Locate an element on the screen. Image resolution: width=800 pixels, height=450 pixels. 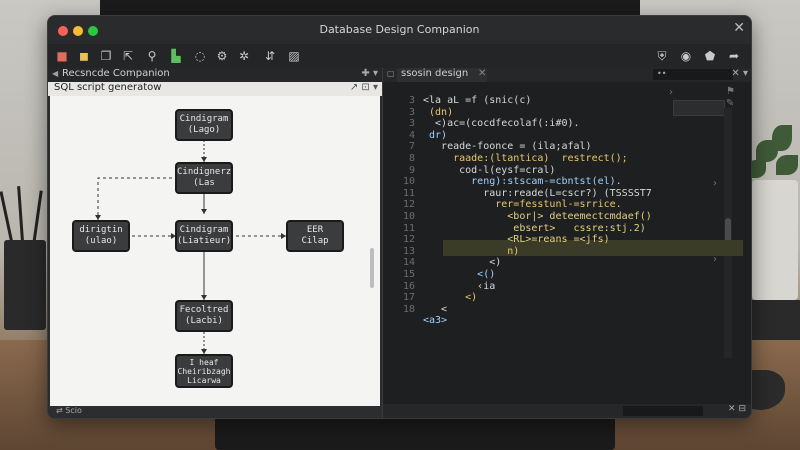
panel-header-controls: ✚ ▾ is located at coordinates (369, 73).